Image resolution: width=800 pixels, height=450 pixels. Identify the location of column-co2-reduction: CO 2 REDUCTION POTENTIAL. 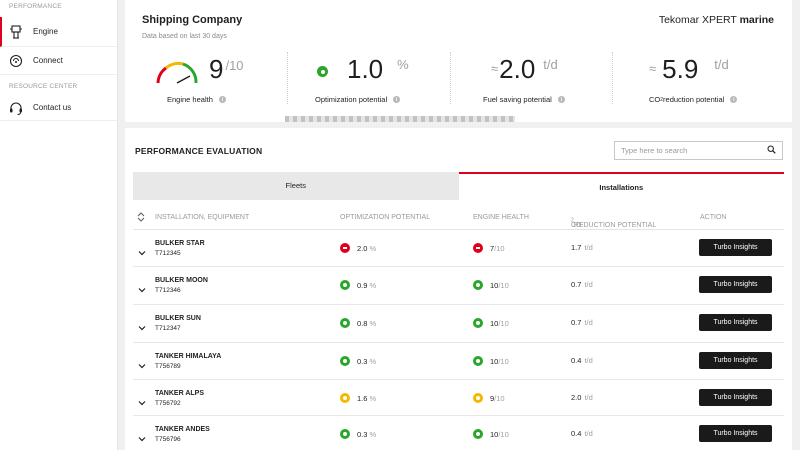
(613, 221).